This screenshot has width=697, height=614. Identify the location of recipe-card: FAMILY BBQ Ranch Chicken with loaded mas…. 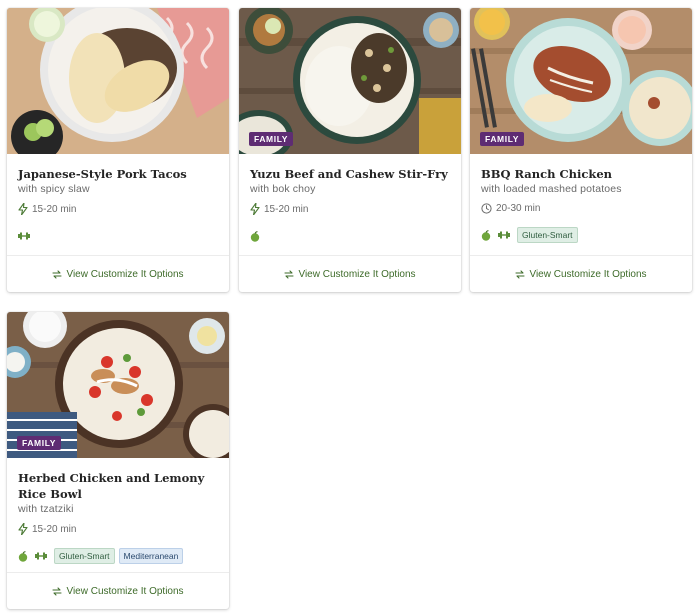
(581, 150).